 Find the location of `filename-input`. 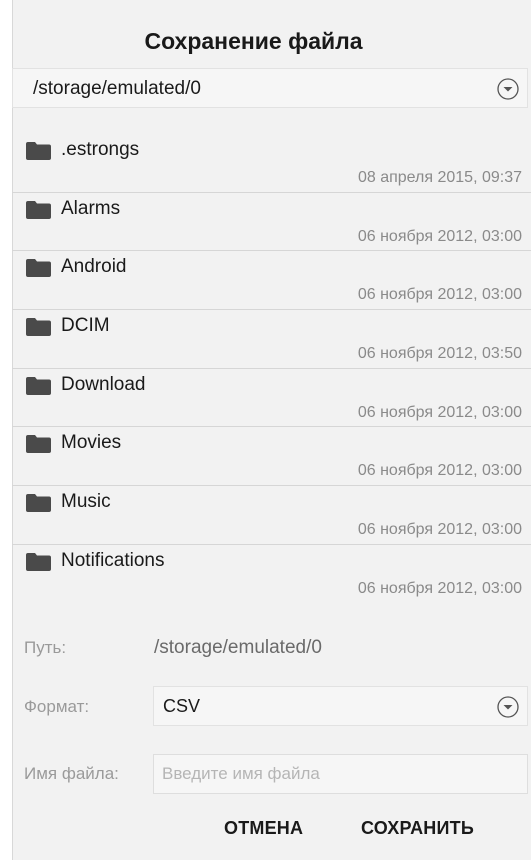

filename-input is located at coordinates (340, 774).